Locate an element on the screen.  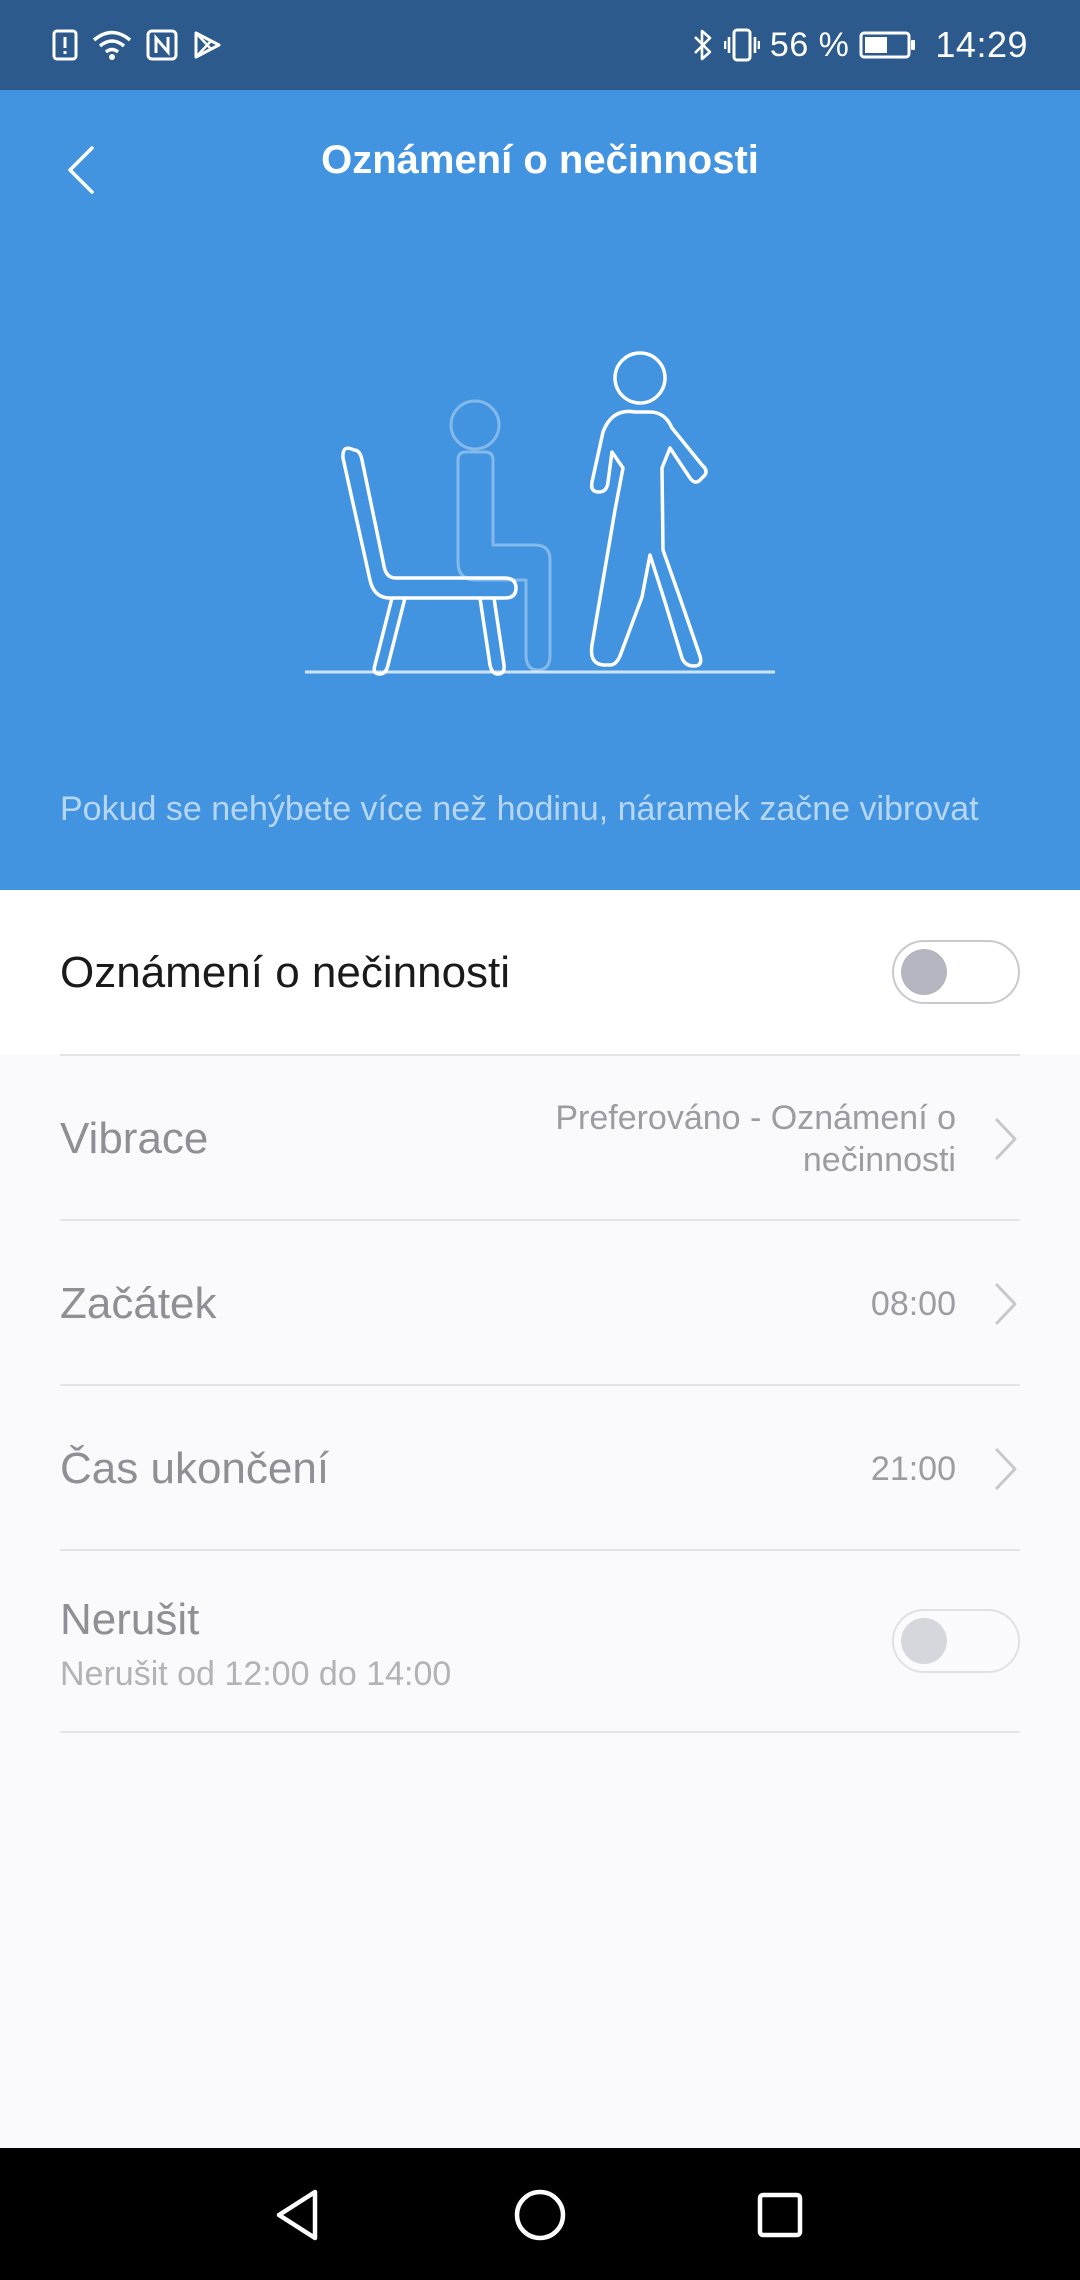
system-navigation-bar is located at coordinates (540, 2214).